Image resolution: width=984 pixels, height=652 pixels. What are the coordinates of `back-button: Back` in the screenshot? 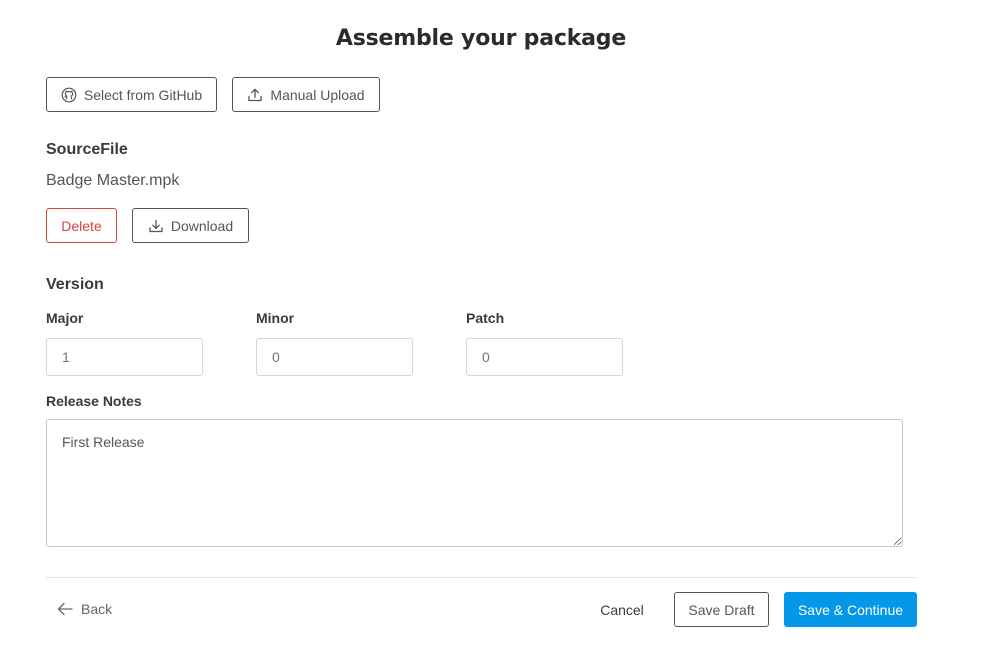 It's located at (84, 609).